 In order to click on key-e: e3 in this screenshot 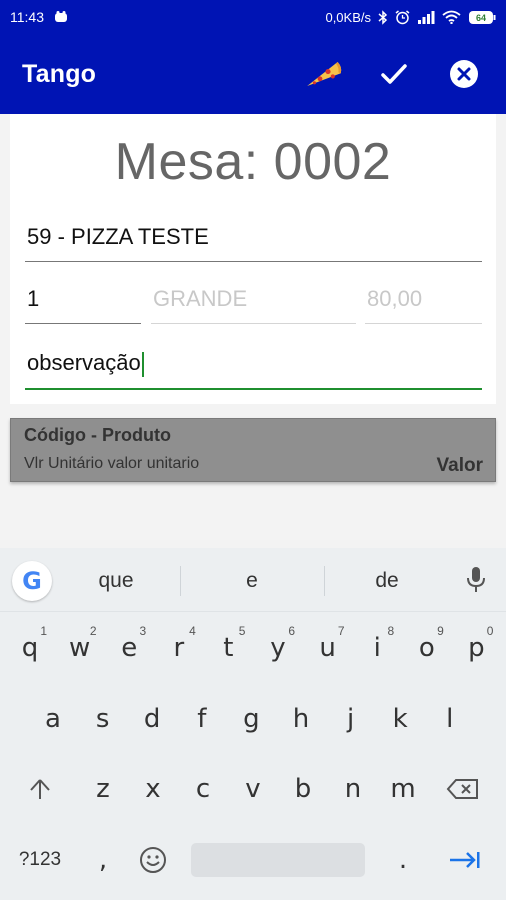, I will do `click(129, 648)`.